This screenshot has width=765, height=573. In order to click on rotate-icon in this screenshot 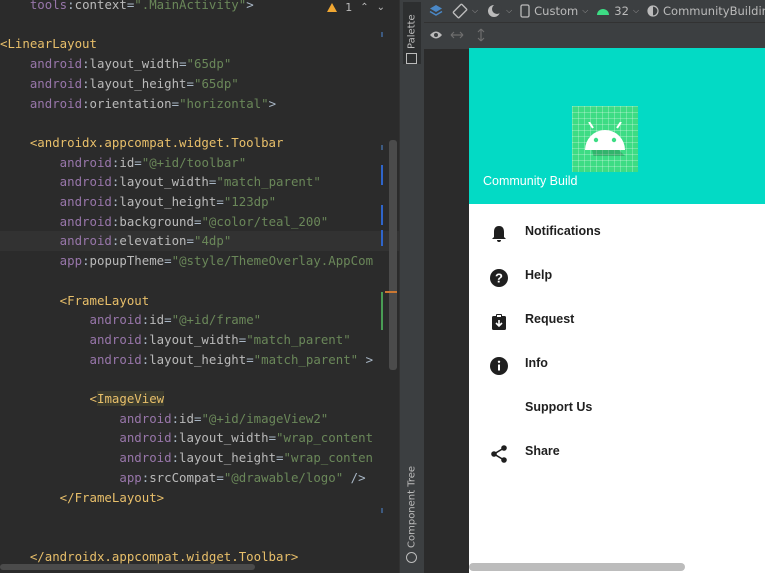, I will do `click(460, 11)`.